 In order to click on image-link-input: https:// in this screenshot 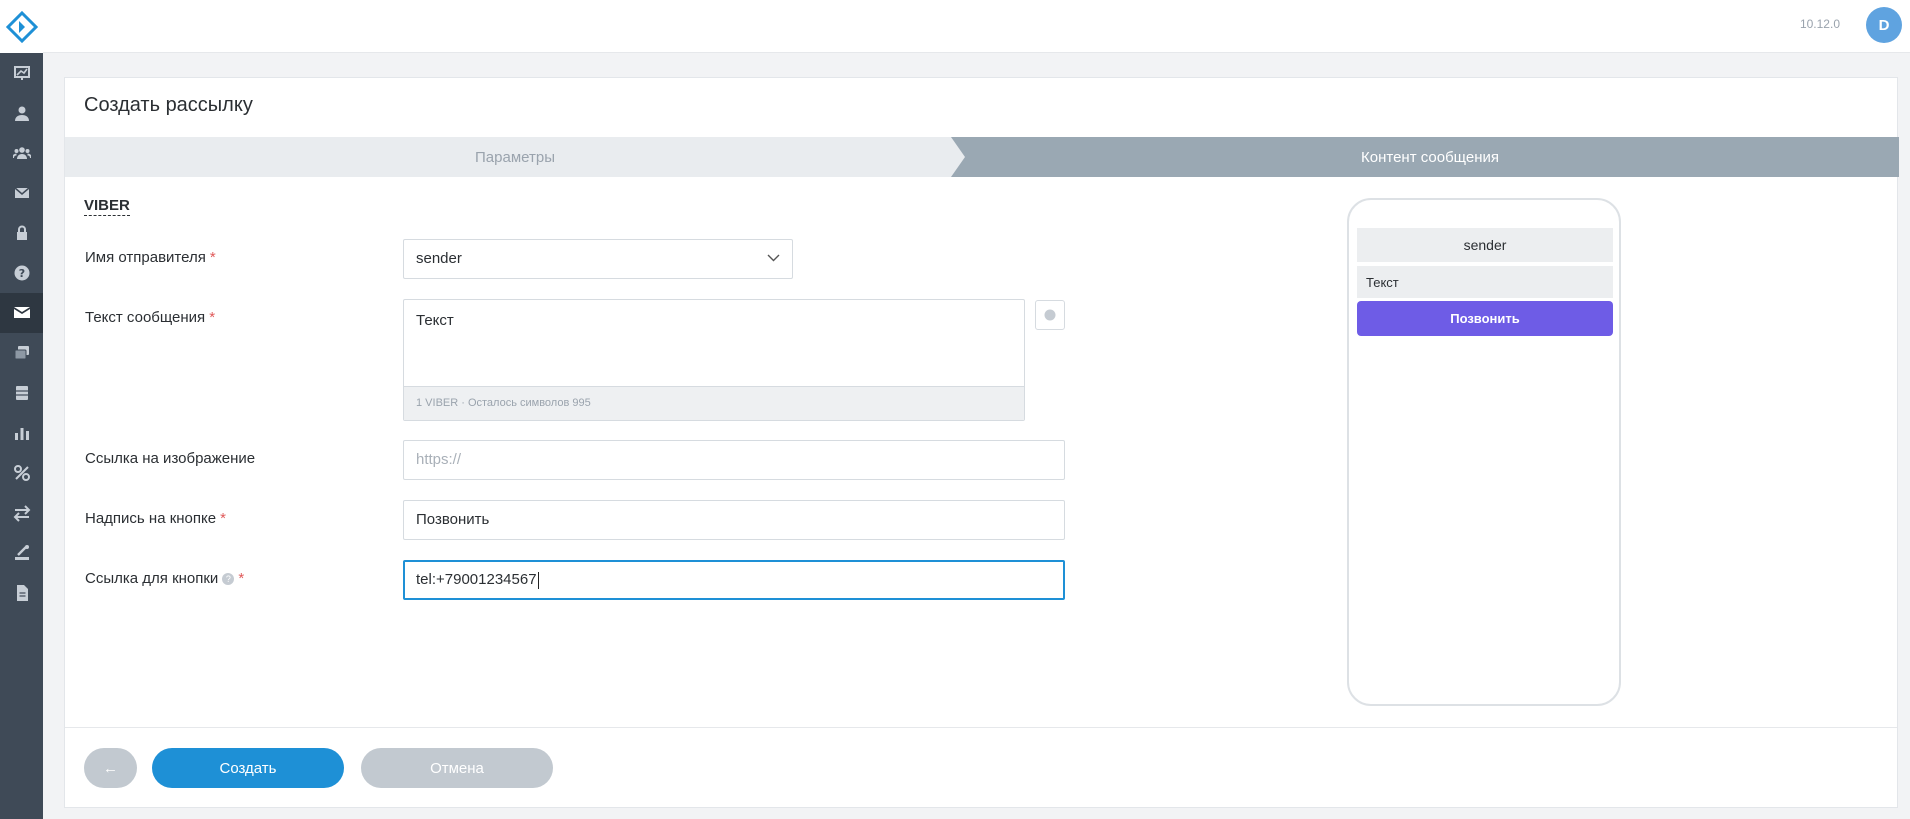, I will do `click(734, 460)`.